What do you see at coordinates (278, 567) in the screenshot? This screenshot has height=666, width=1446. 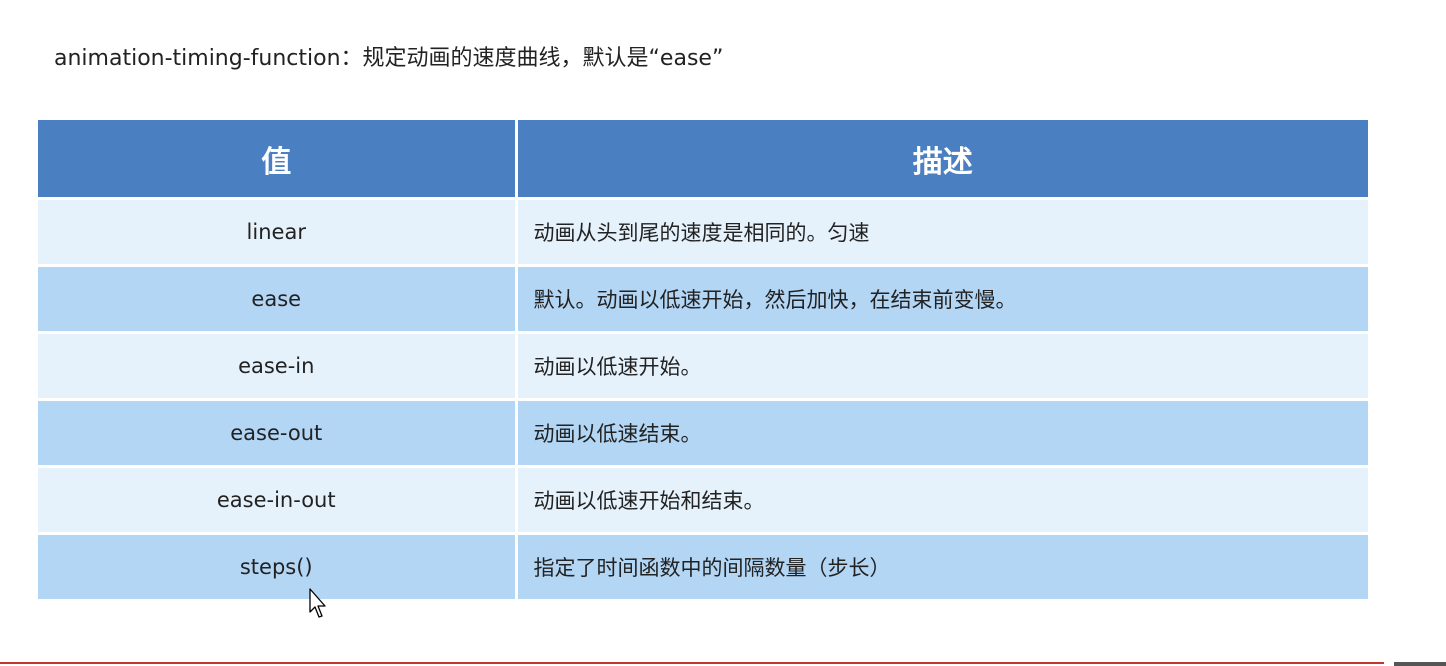 I see `cell-value: steps()` at bounding box center [278, 567].